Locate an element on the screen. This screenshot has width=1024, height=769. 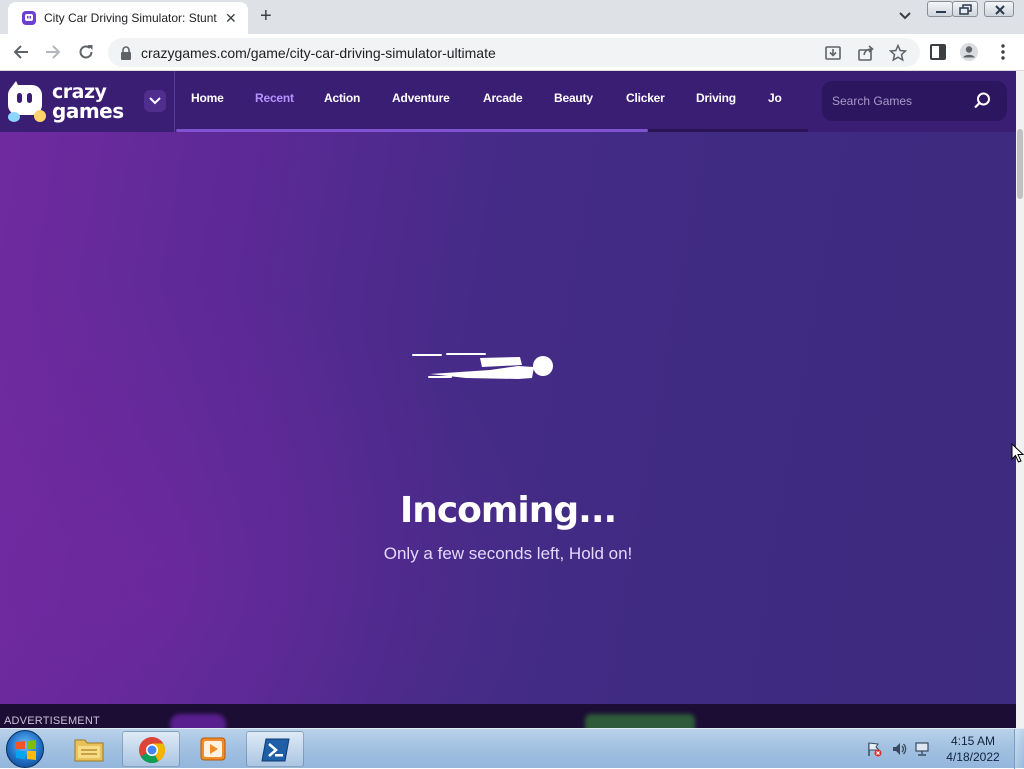
powershell-icon is located at coordinates (275, 750).